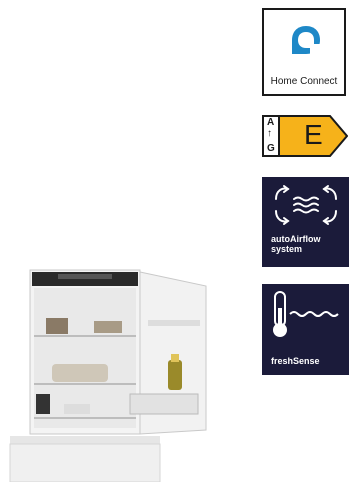 The width and height of the screenshot is (349, 487). What do you see at coordinates (306, 314) in the screenshot?
I see `thermometer-wave-icon` at bounding box center [306, 314].